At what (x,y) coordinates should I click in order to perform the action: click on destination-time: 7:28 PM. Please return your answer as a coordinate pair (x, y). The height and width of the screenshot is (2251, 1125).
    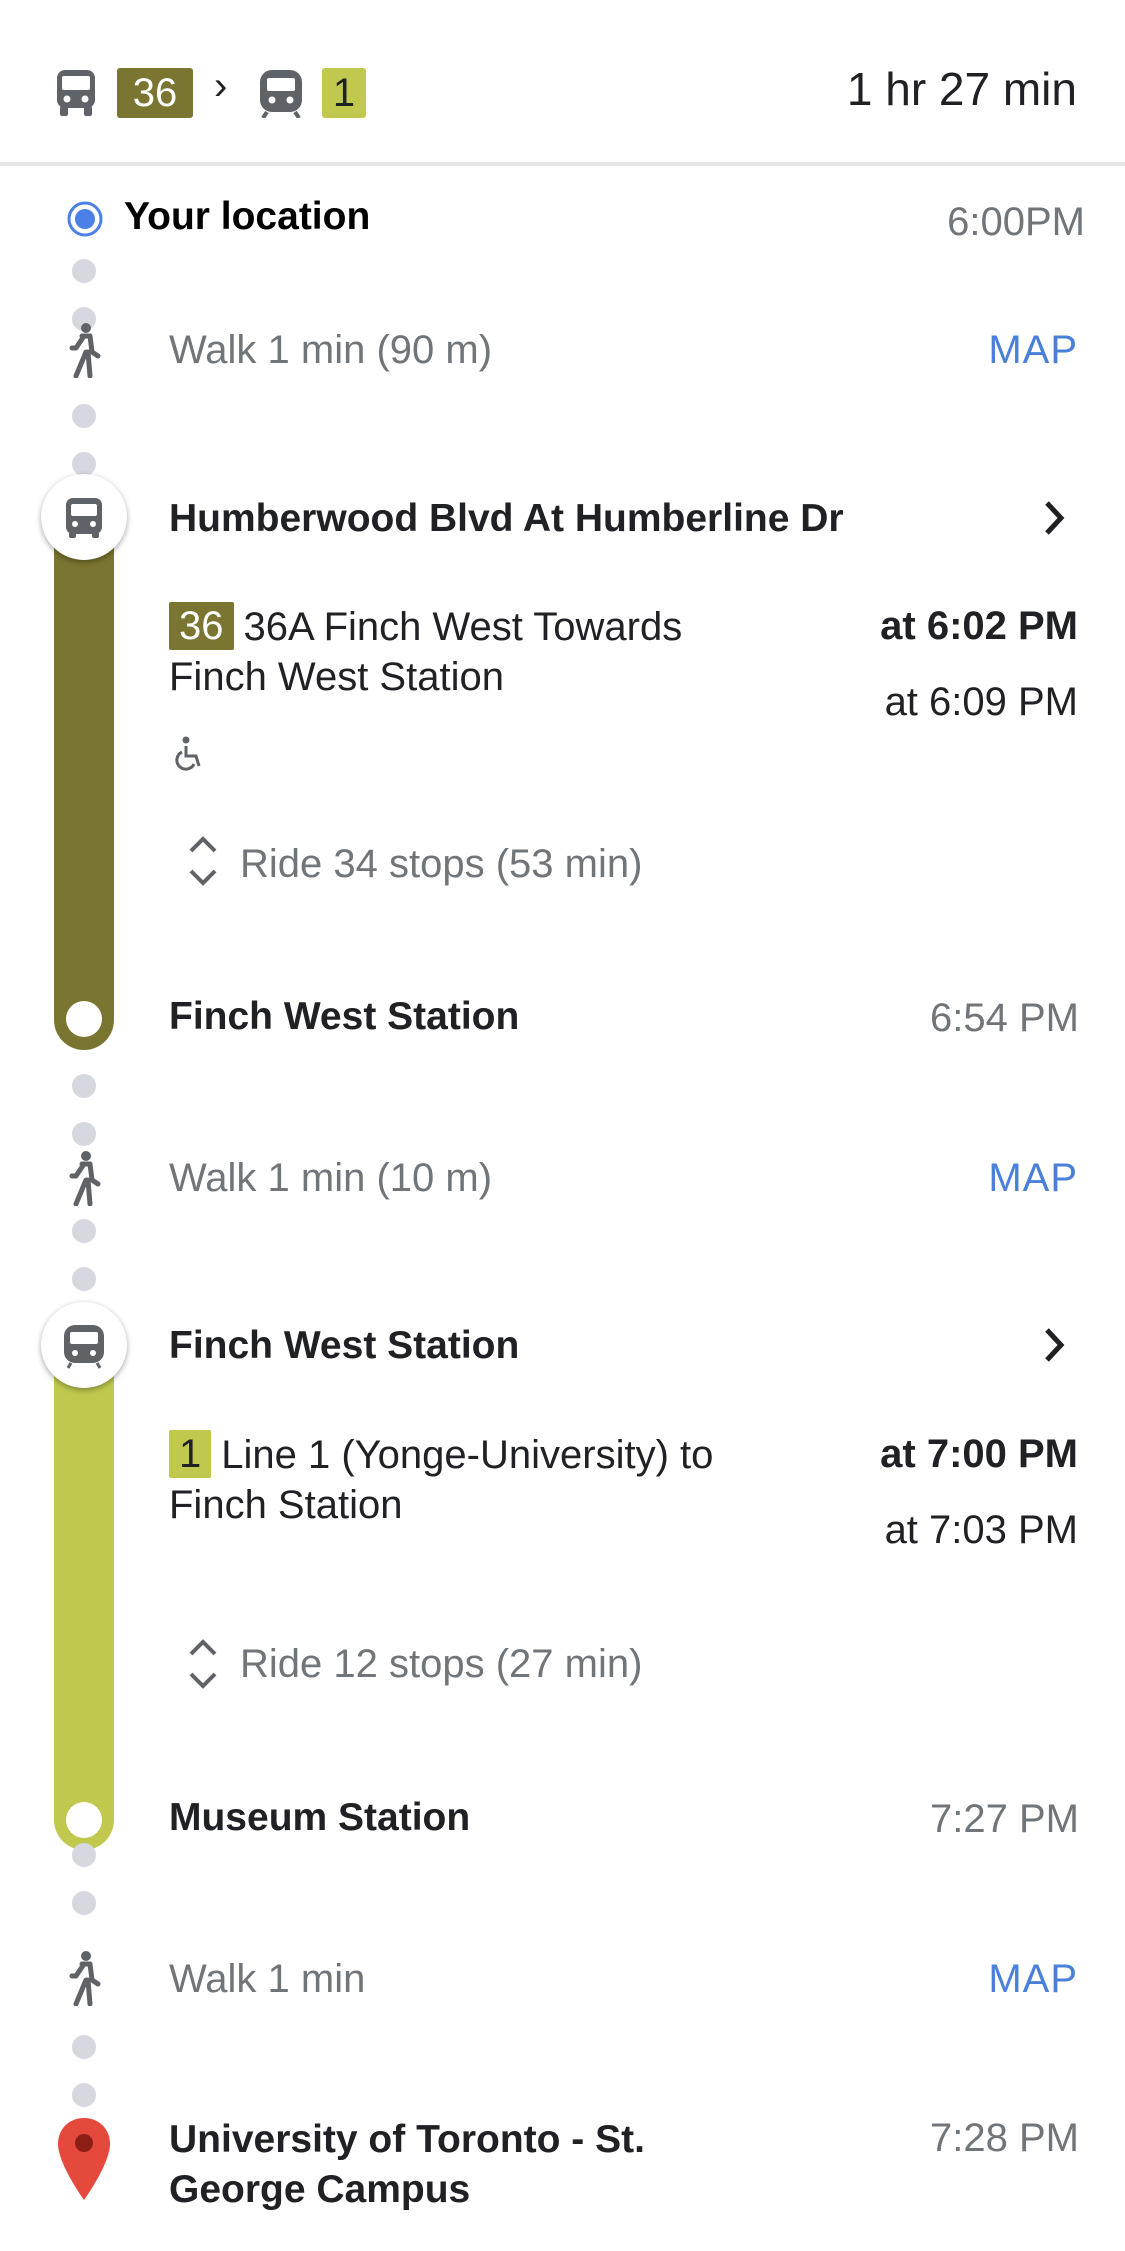
    Looking at the image, I should click on (1004, 2138).